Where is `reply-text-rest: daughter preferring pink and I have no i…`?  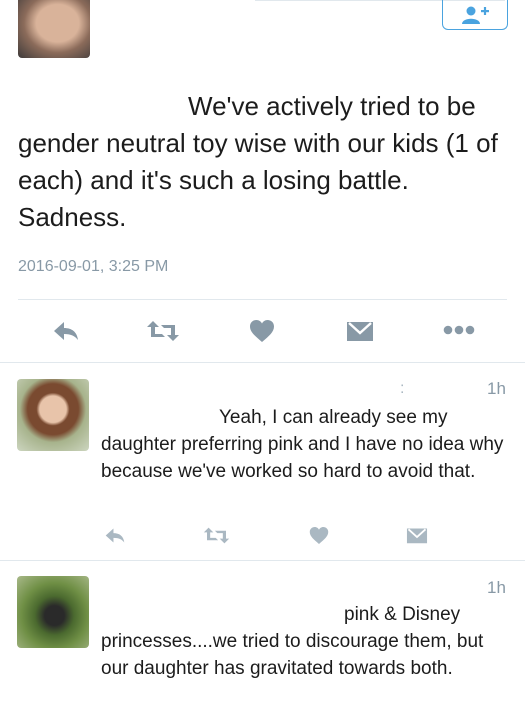
reply-text-rest: daughter preferring pink and I have no i… is located at coordinates (302, 458).